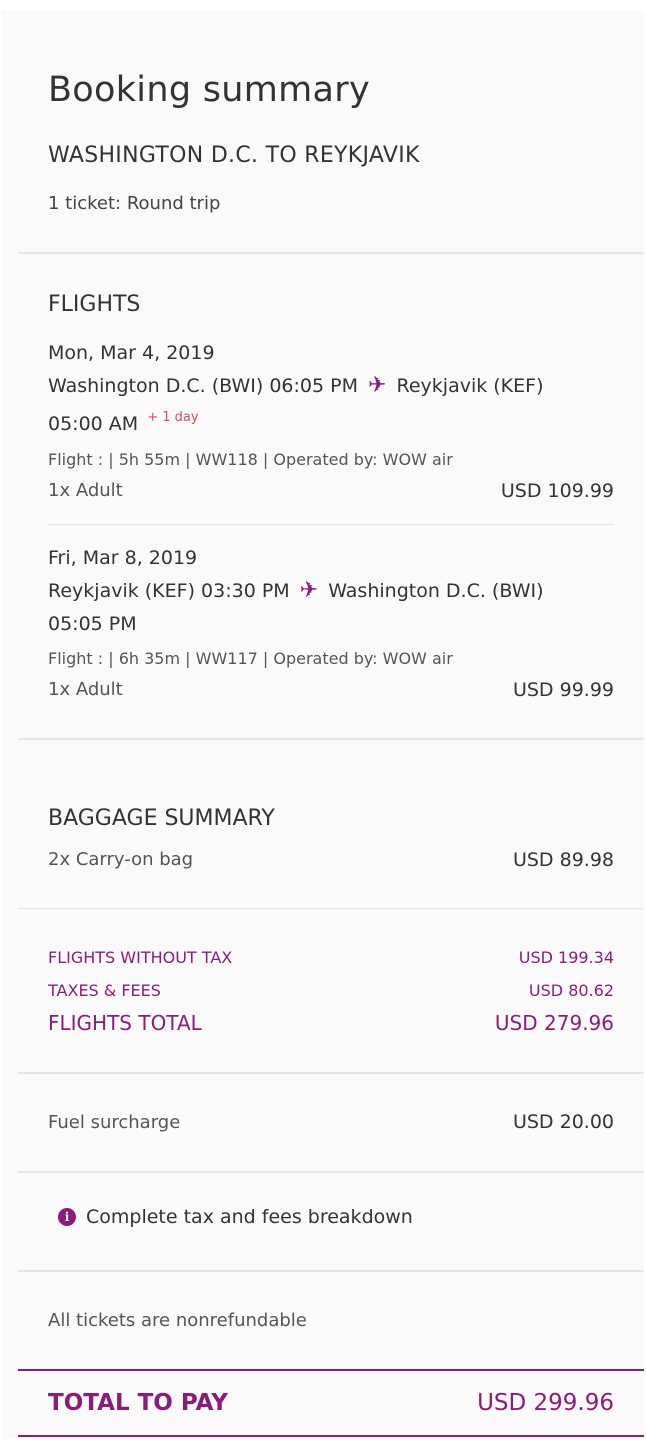 The image size is (646, 1439). I want to click on total-to-pay-value: USD 299.96, so click(545, 1403).